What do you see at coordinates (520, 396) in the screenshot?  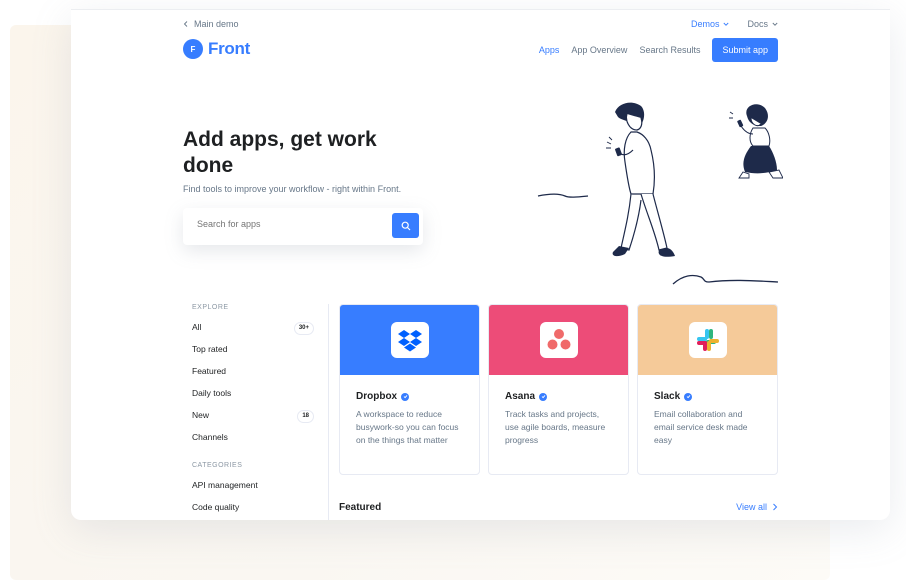 I see `card-title: Asana` at bounding box center [520, 396].